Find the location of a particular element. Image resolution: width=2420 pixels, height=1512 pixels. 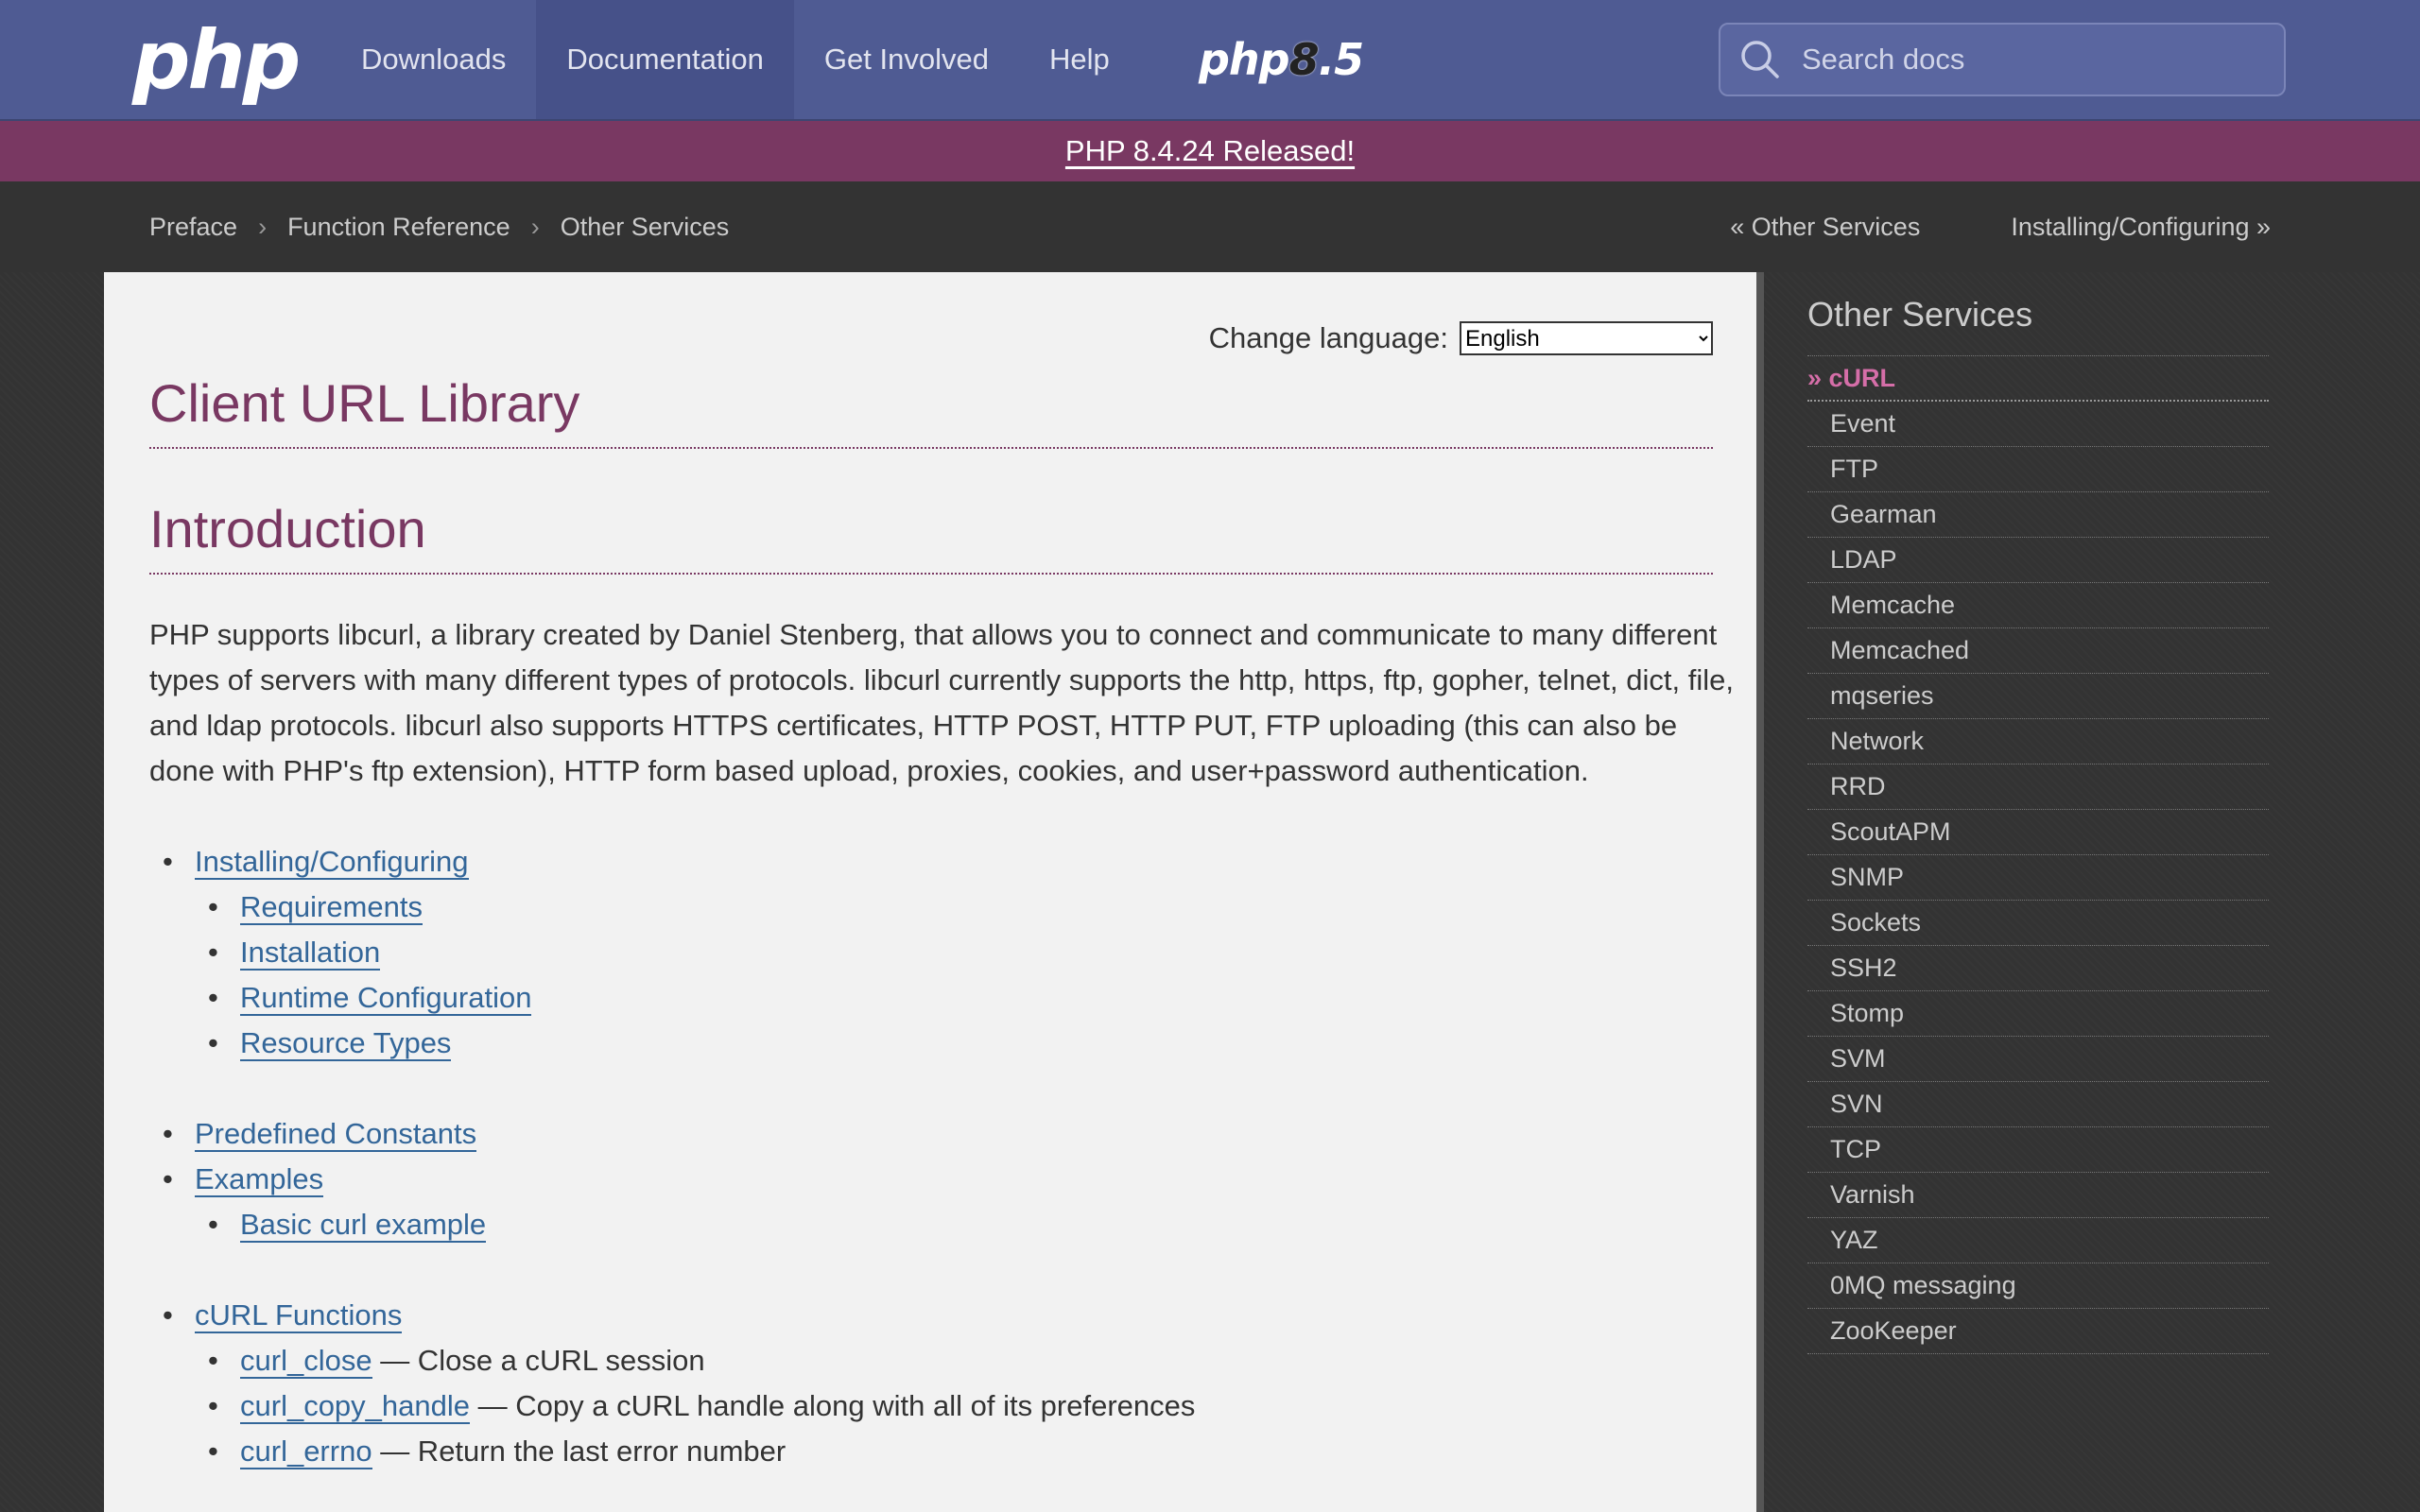

toc-link-curl-functions: cURL Functions is located at coordinates (299, 1315).